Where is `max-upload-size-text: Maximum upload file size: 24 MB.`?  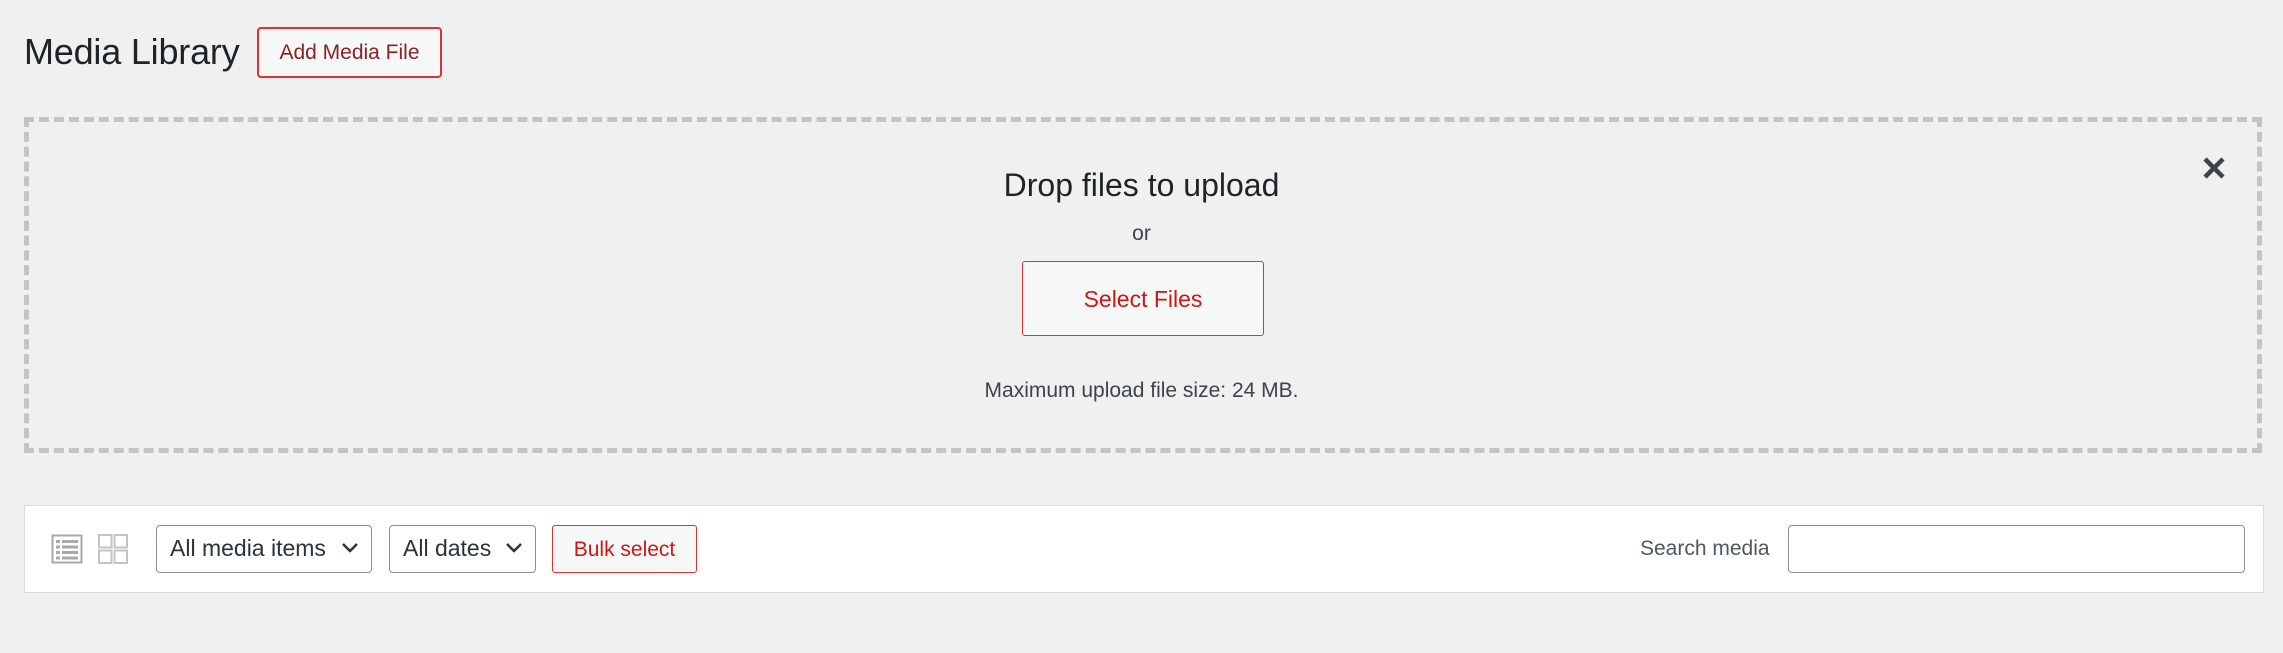 max-upload-size-text: Maximum upload file size: 24 MB. is located at coordinates (1141, 390).